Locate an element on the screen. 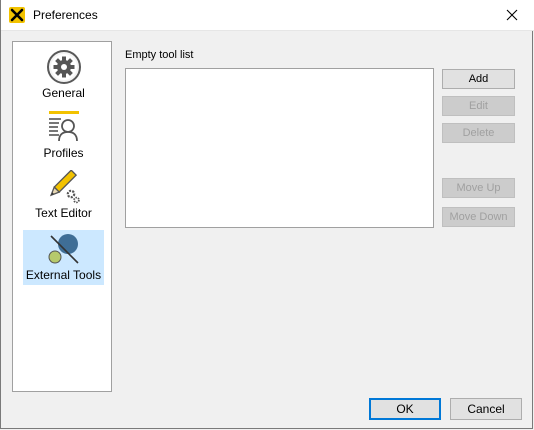 The width and height of the screenshot is (534, 430). close-button is located at coordinates (511, 15).